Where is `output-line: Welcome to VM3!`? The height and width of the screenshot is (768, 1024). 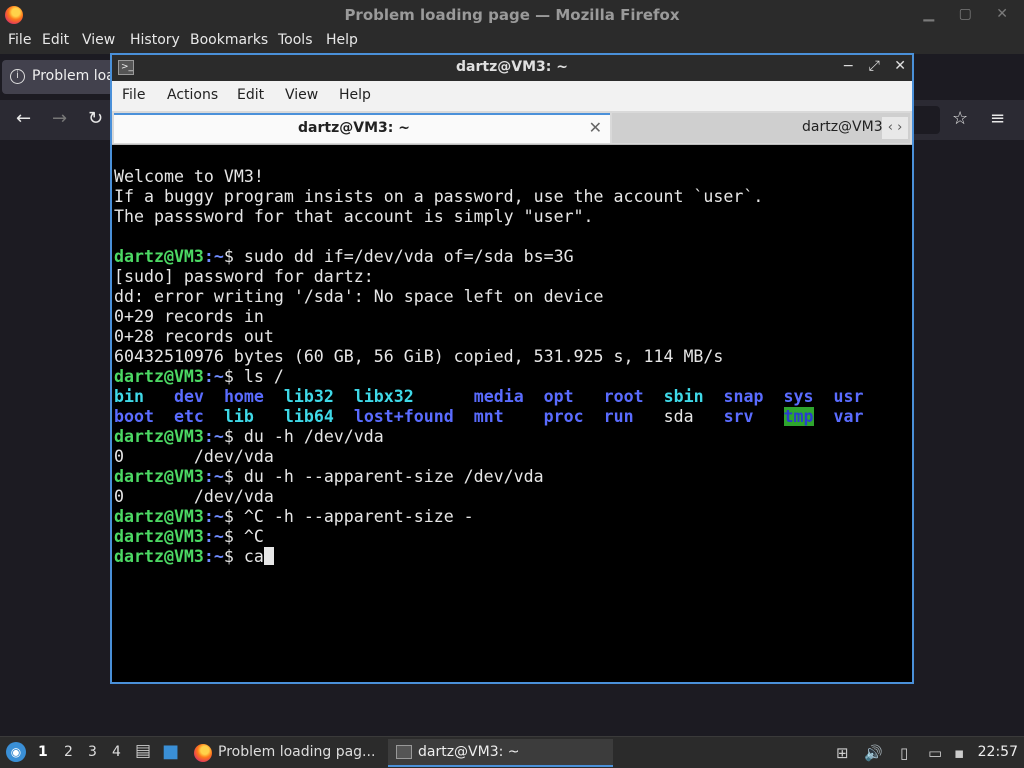
output-line: Welcome to VM3! is located at coordinates (189, 176).